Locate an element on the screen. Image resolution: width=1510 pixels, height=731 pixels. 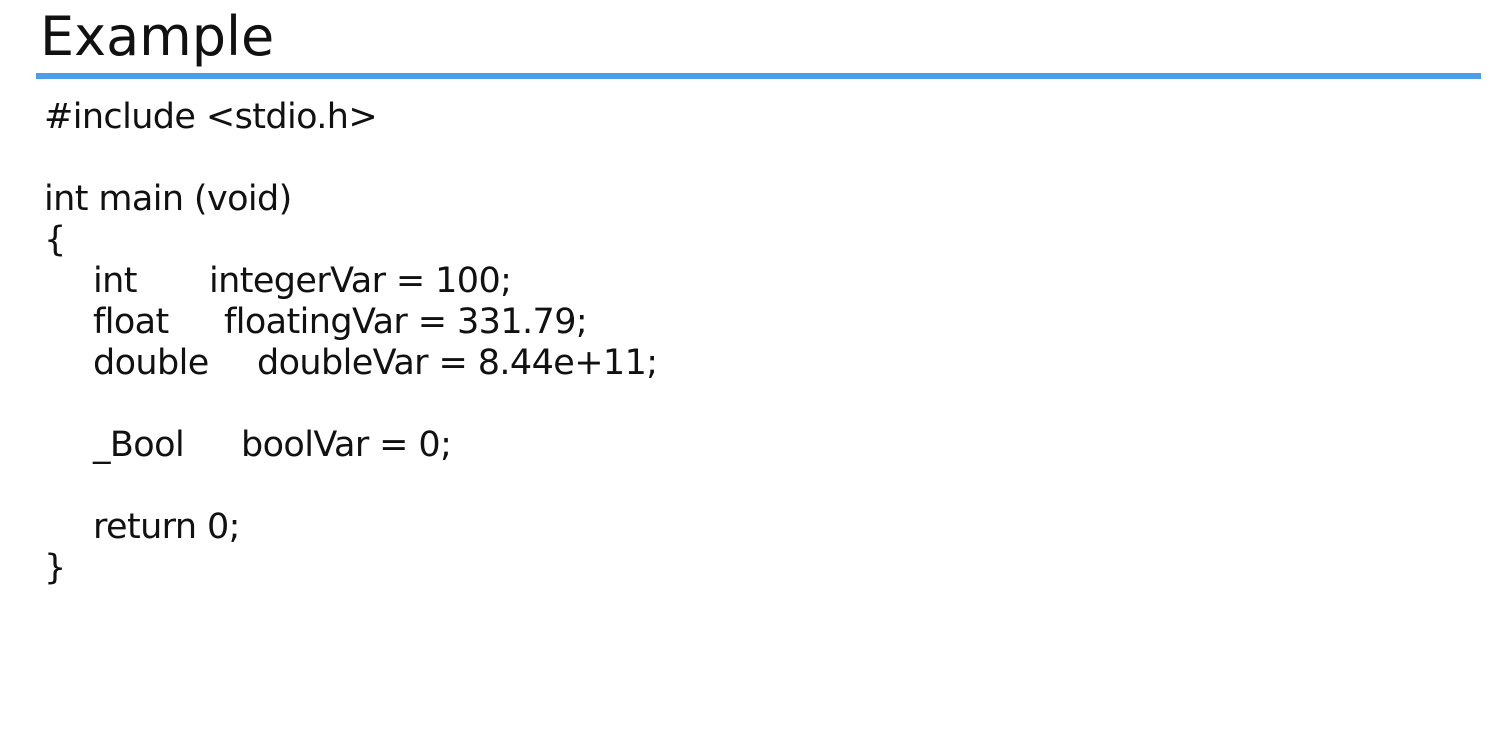
slide-title: Example is located at coordinates (157, 36).